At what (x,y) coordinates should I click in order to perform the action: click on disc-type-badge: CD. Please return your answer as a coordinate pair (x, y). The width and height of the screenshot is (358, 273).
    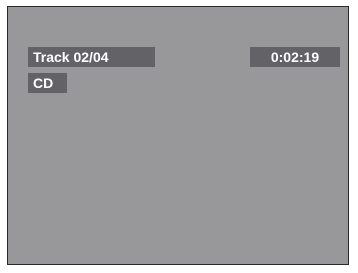
    Looking at the image, I should click on (47, 83).